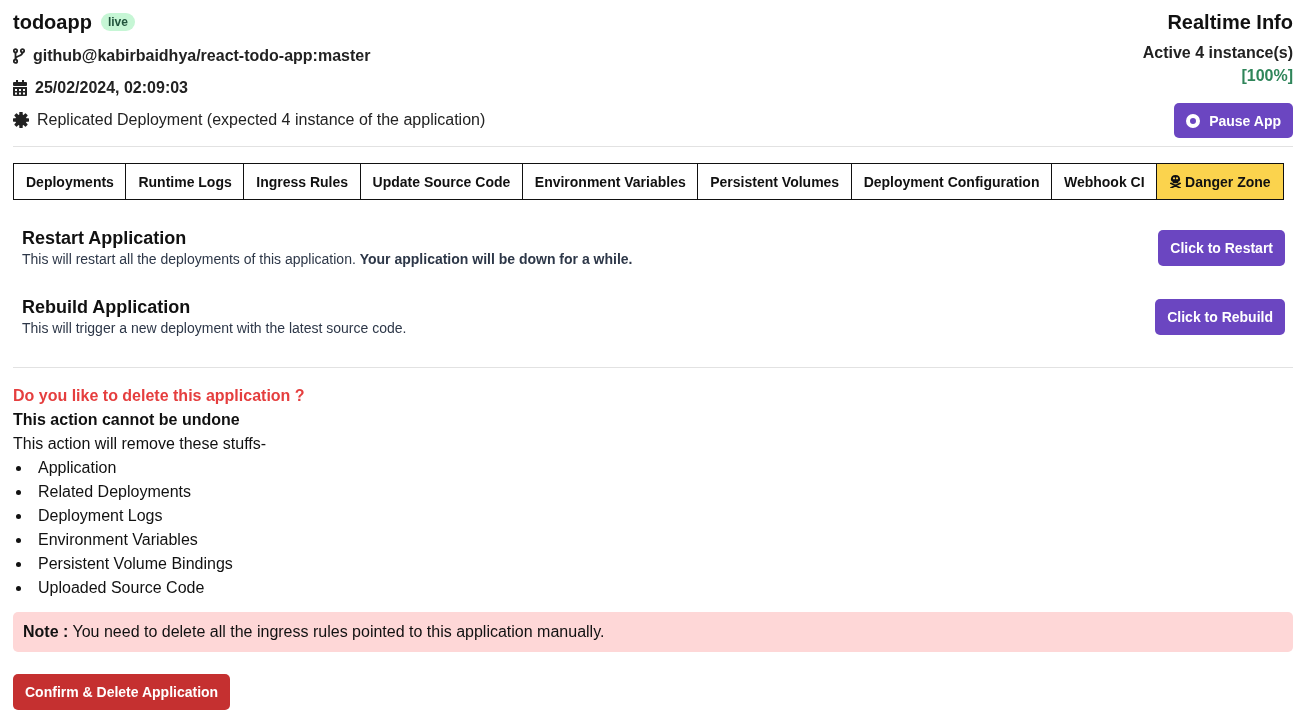  I want to click on action-title: Restart Application, so click(105, 238).